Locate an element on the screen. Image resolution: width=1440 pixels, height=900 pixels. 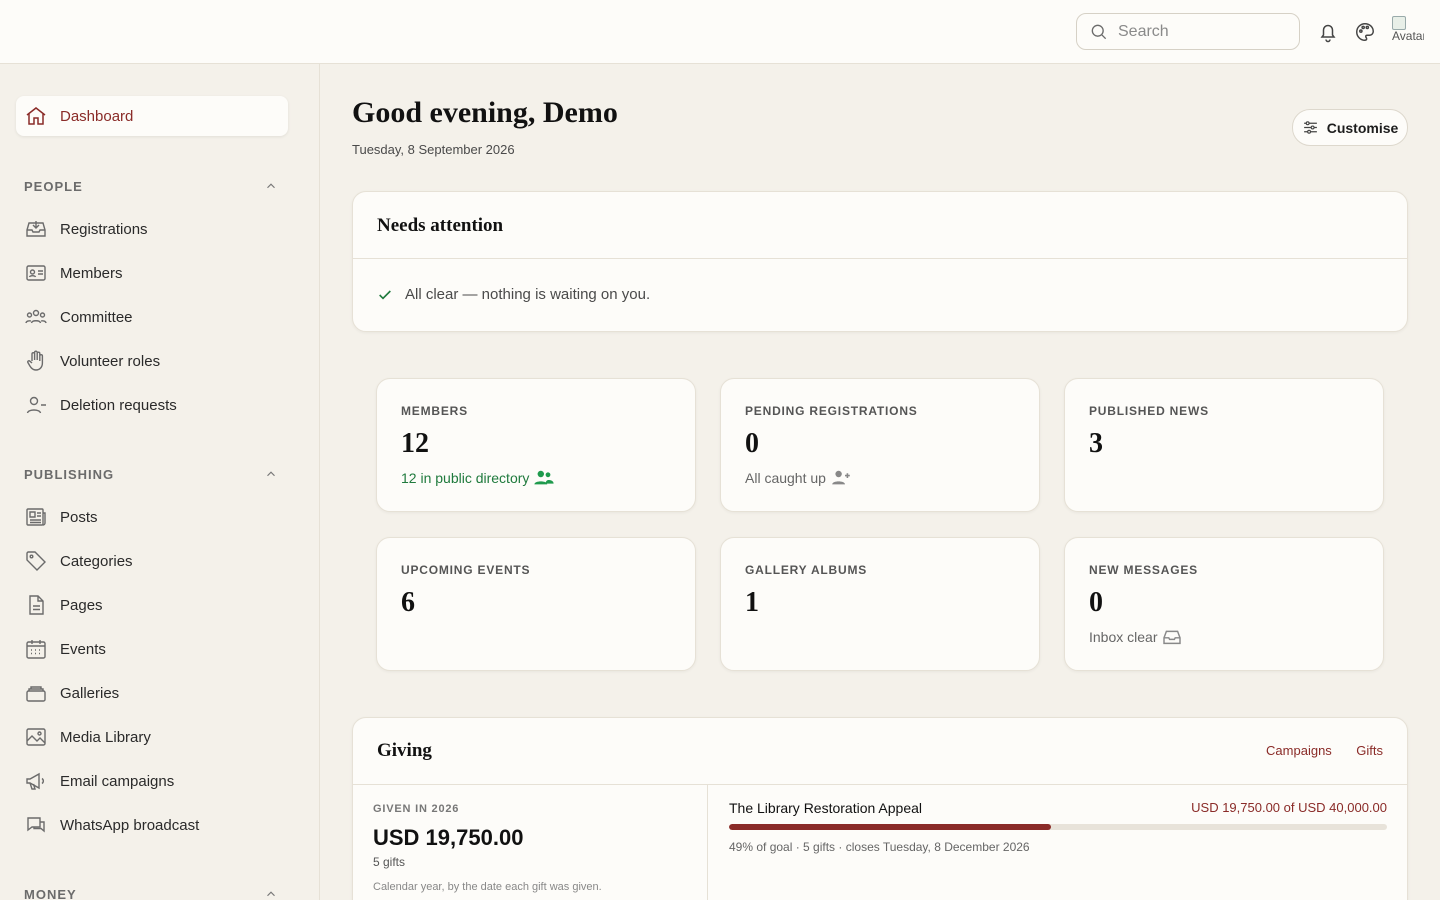
check-icon is located at coordinates (385, 294).